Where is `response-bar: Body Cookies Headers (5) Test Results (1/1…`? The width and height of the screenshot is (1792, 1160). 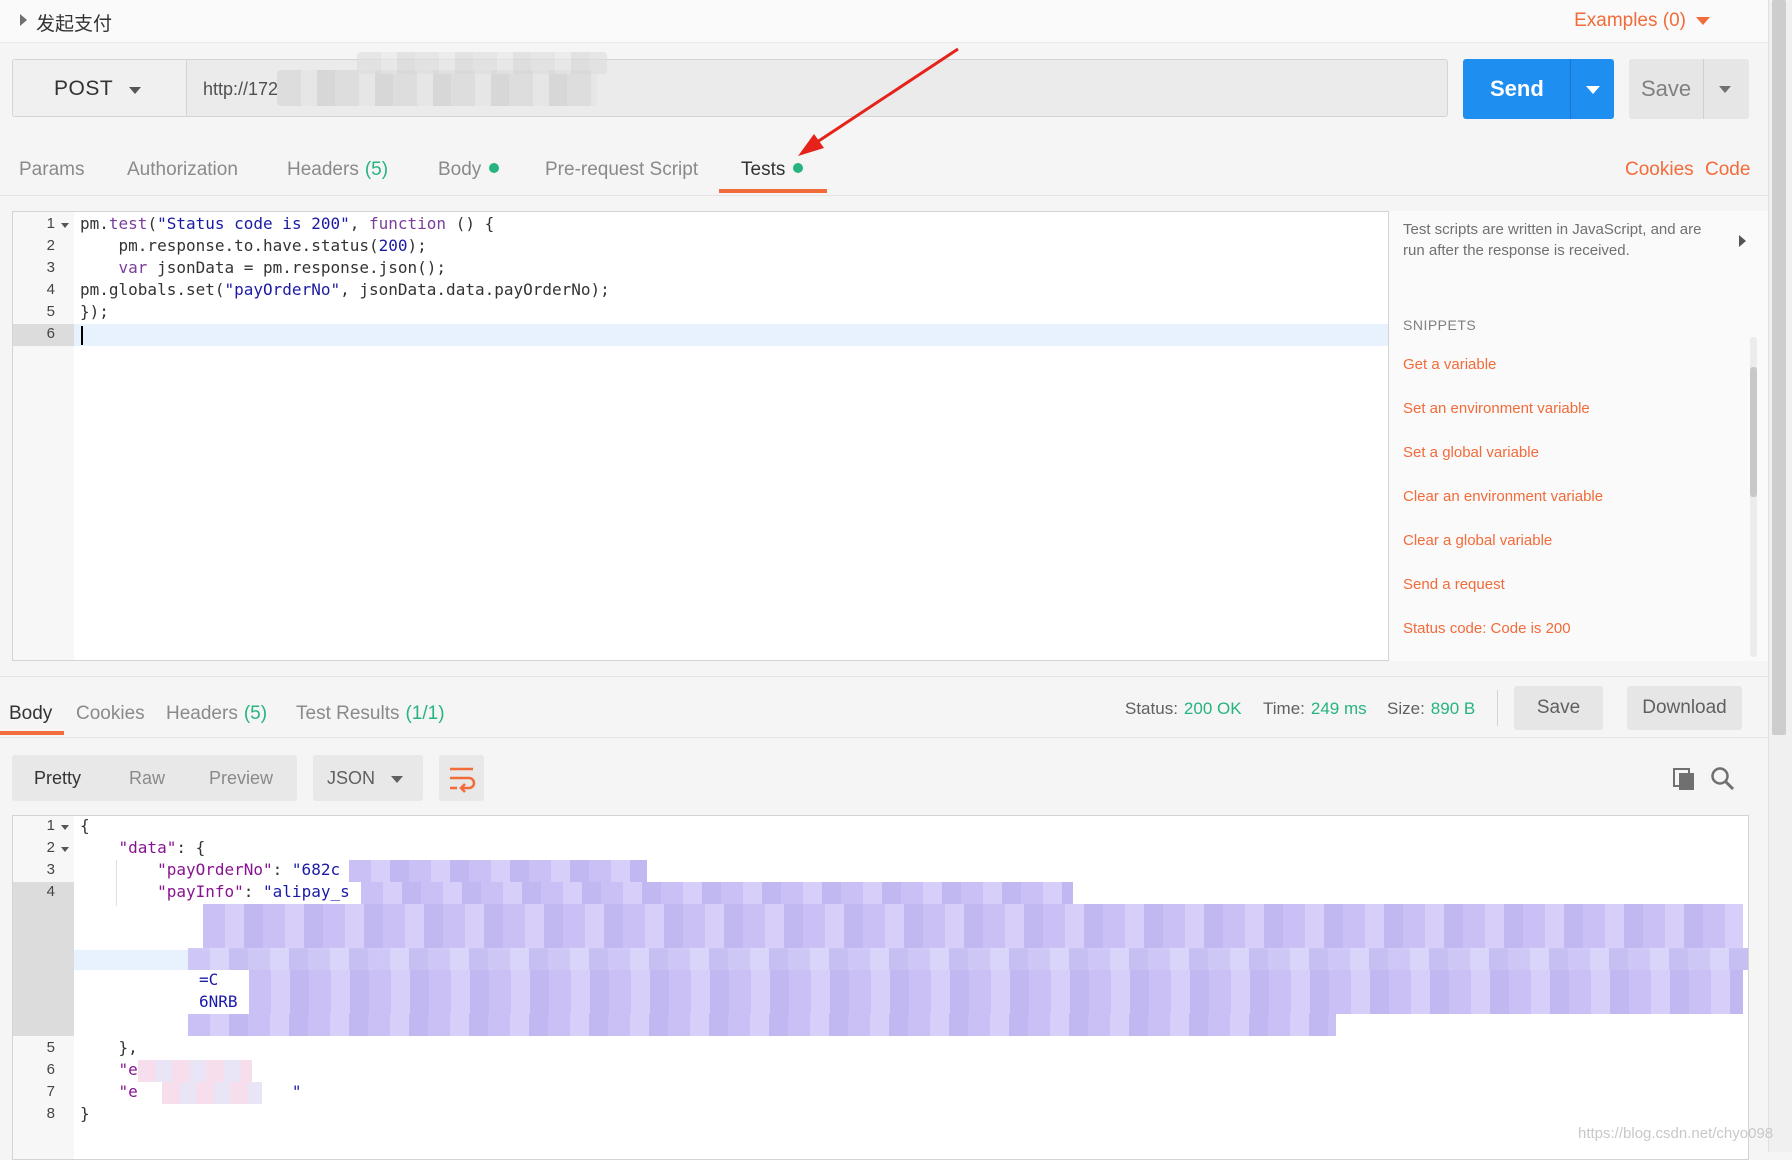 response-bar: Body Cookies Headers (5) Test Results (1/1… is located at coordinates (884, 707).